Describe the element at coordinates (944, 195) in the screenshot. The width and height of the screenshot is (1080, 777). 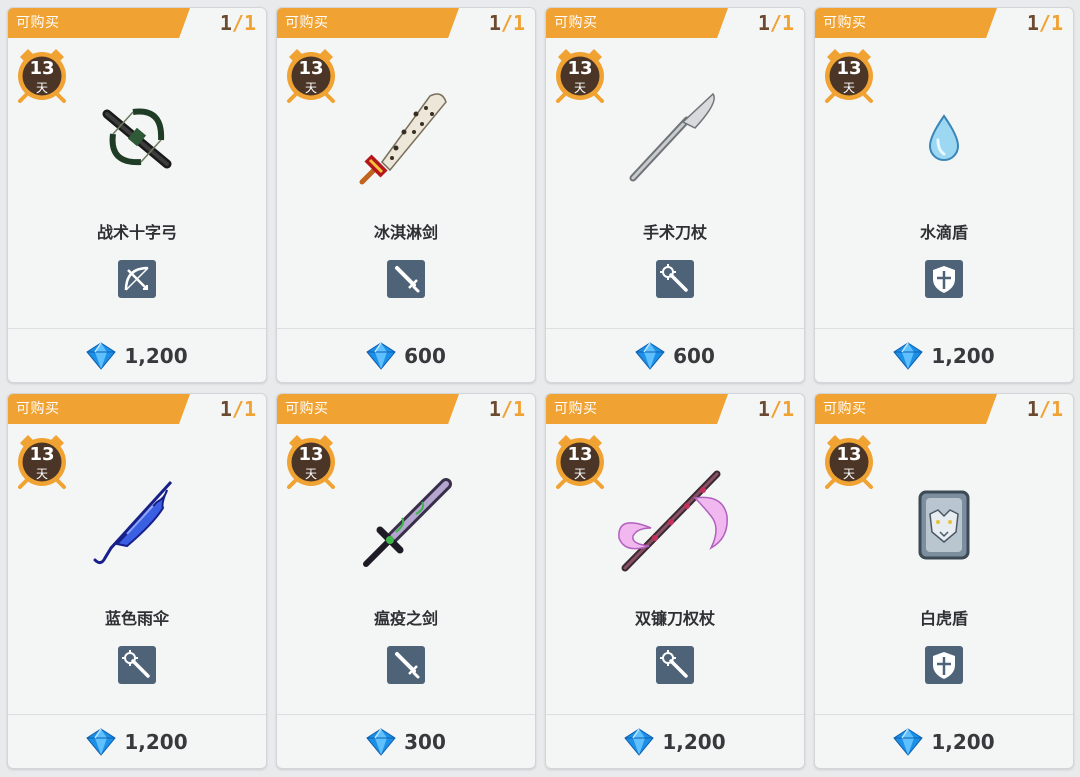
I see `shop-item-card: 可购买 1/1 13 天 水滴盾 1,200` at that location.